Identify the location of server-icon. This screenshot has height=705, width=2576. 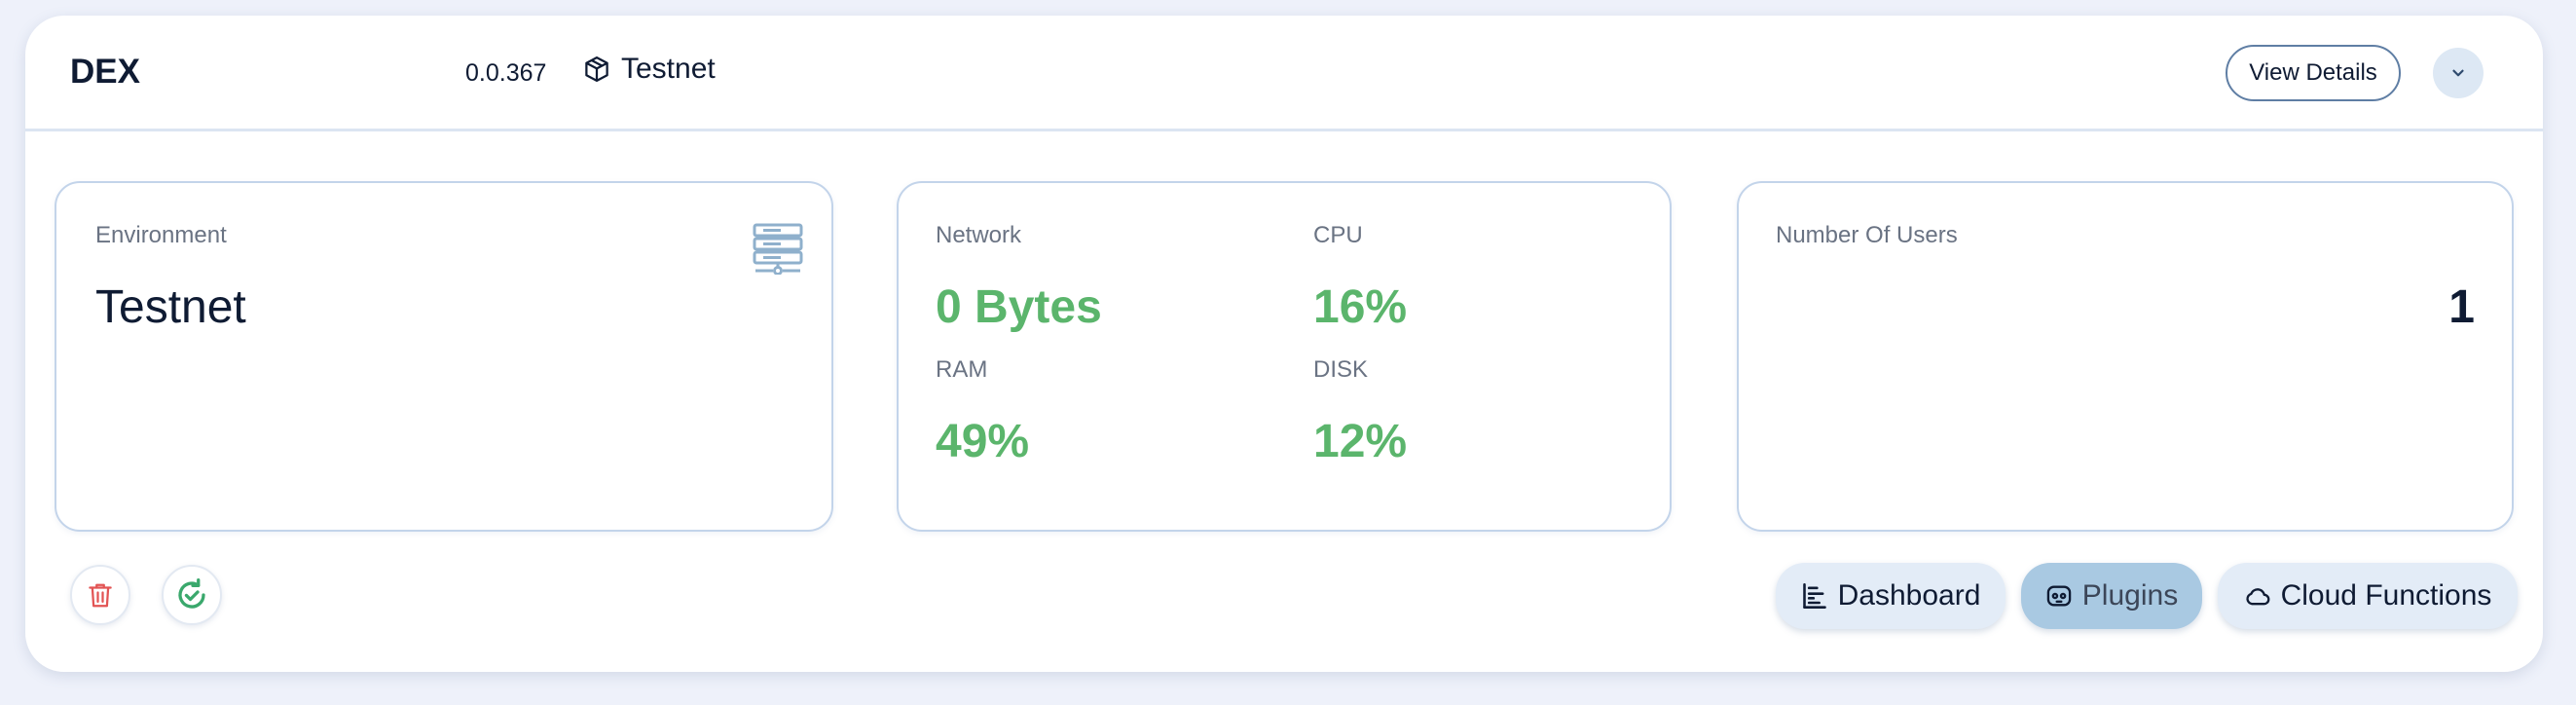
(778, 249).